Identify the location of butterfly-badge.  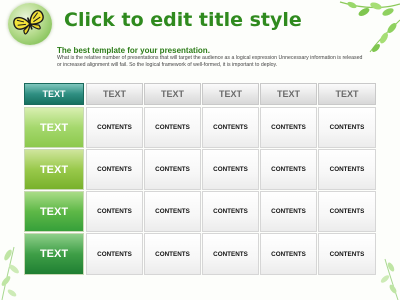
(30, 24).